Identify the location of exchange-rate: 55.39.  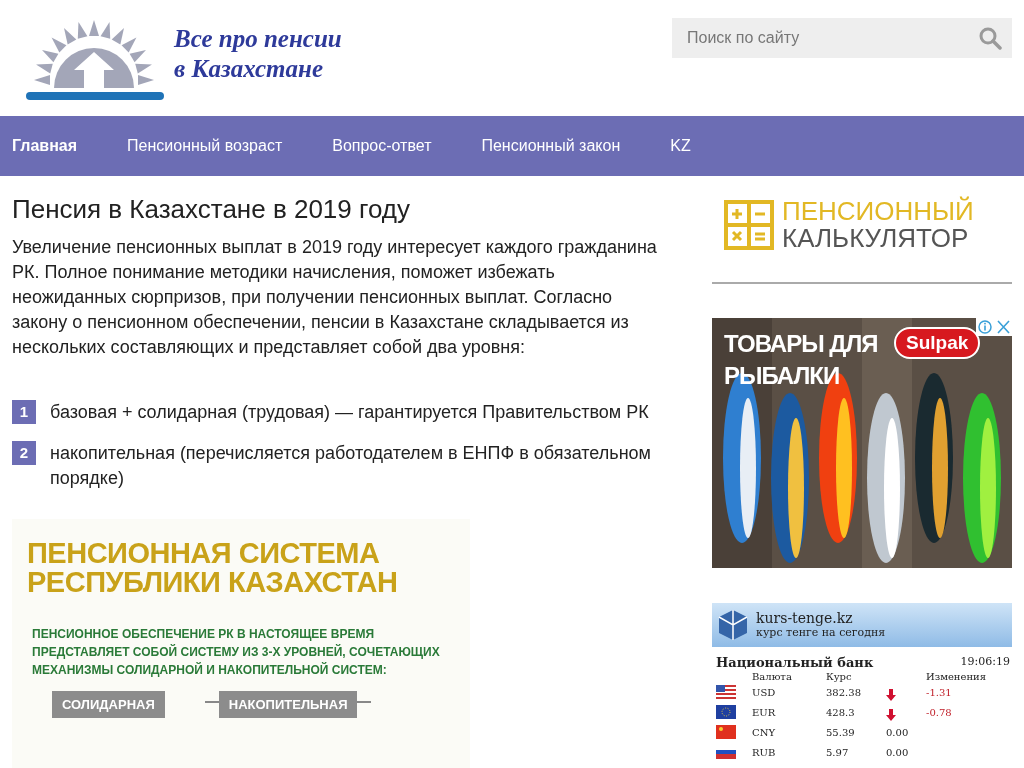
(841, 732).